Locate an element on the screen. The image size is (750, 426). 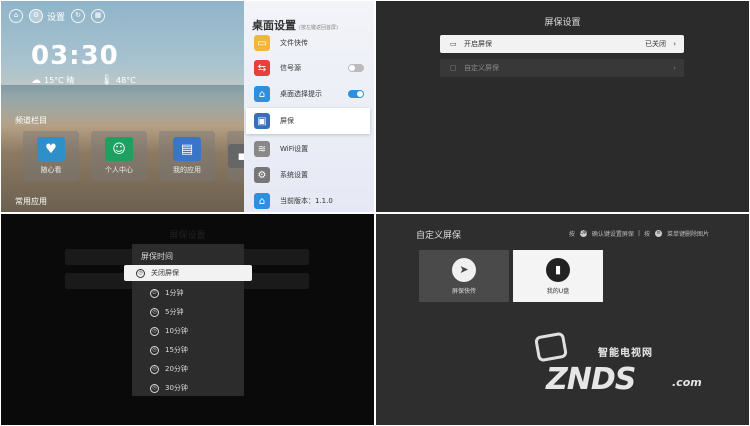
signal-source-icon: ⇆ is located at coordinates (262, 68).